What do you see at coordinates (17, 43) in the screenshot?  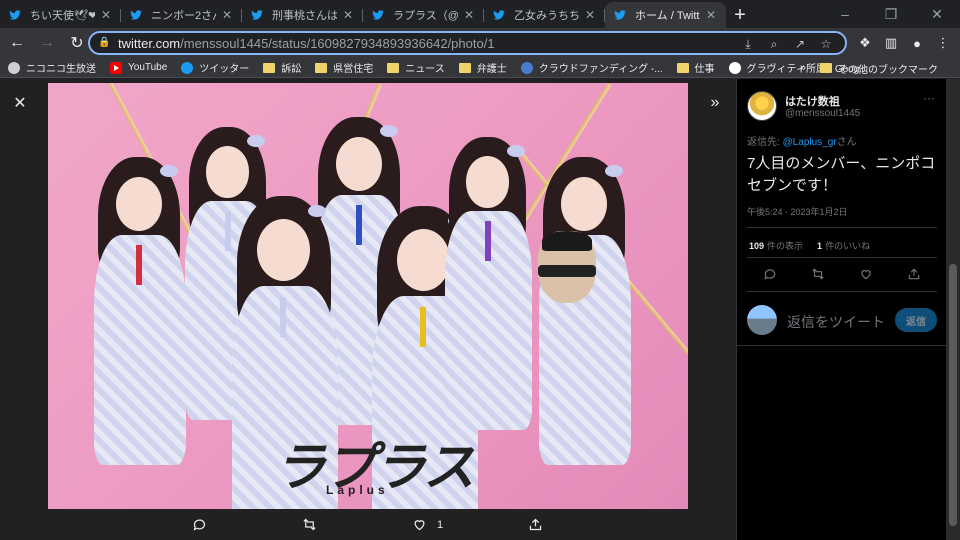 I see `back-button: ←` at bounding box center [17, 43].